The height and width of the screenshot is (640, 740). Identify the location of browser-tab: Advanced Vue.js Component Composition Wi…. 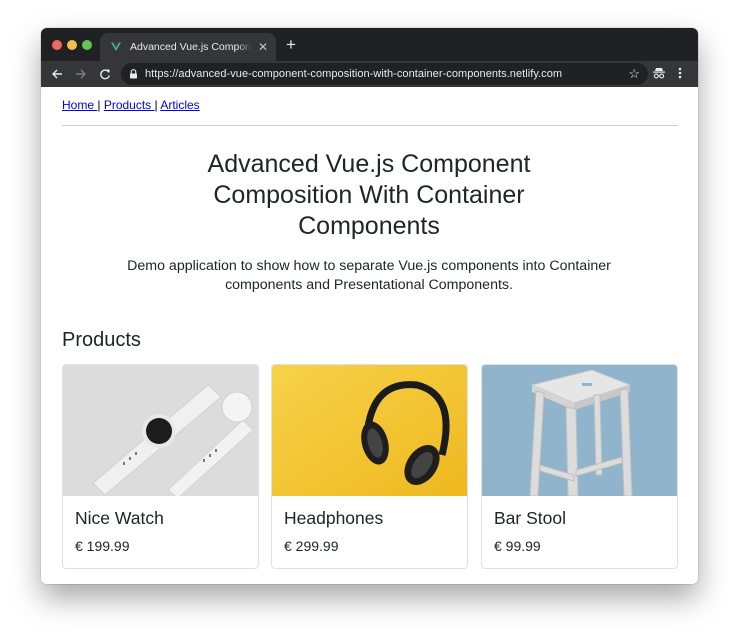
(188, 47).